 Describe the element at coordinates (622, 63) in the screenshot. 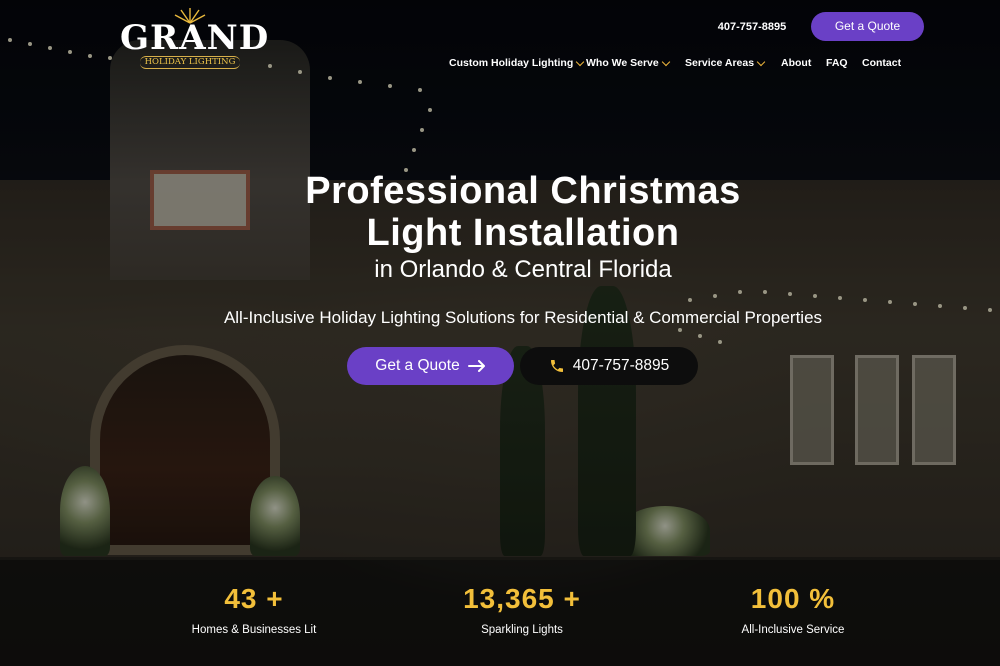

I see `nav-label: Who We Serve` at that location.